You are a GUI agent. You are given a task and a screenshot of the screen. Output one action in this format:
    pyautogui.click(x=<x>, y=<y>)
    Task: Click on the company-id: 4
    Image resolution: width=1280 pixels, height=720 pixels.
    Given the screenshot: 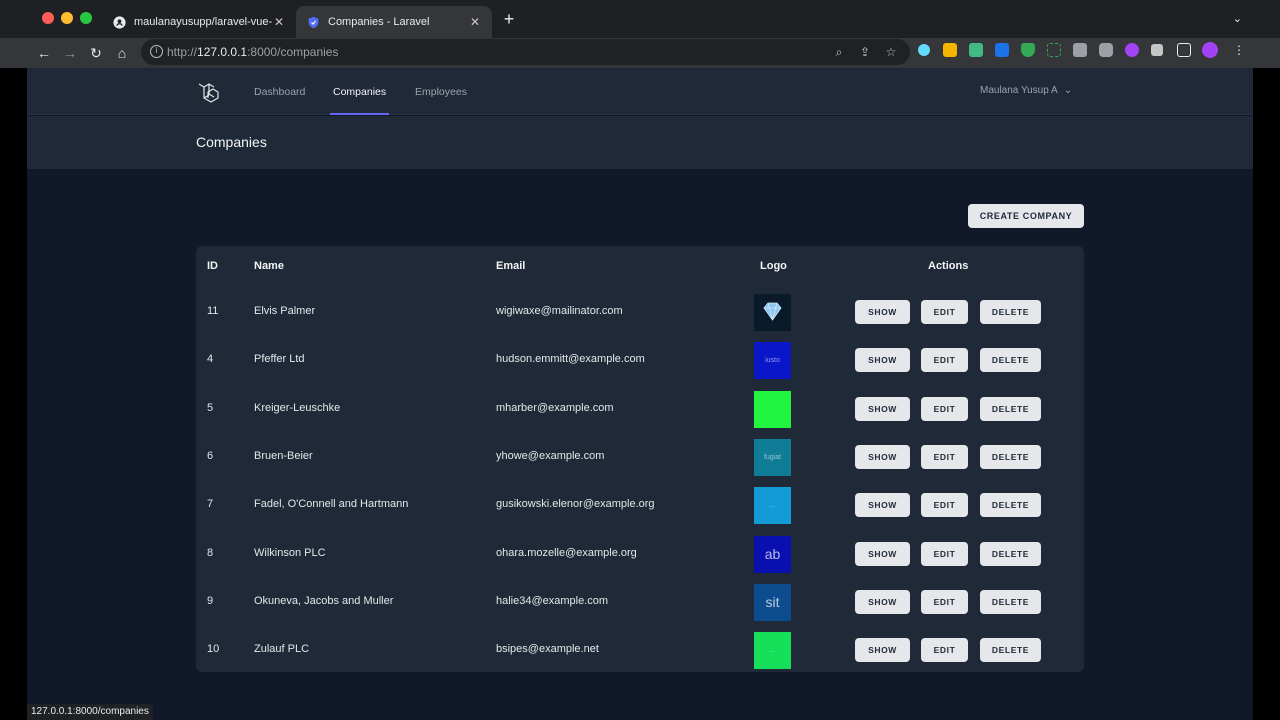 What is the action you would take?
    pyautogui.click(x=210, y=359)
    